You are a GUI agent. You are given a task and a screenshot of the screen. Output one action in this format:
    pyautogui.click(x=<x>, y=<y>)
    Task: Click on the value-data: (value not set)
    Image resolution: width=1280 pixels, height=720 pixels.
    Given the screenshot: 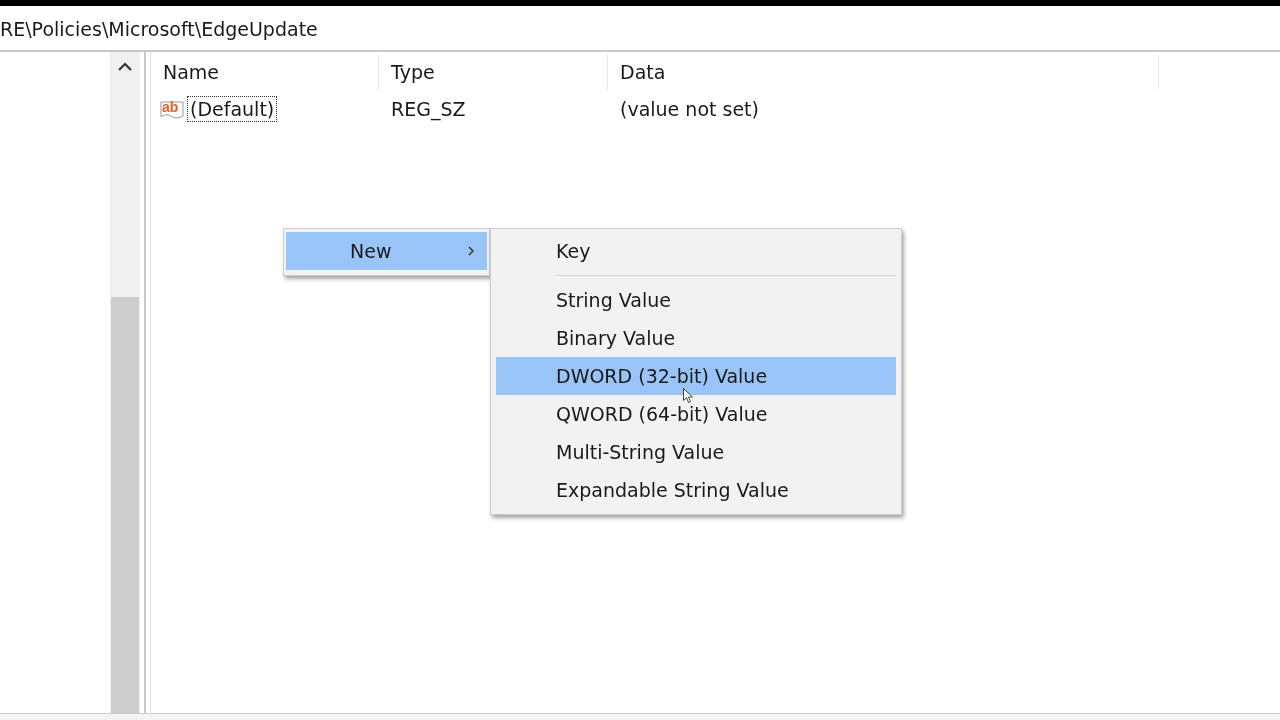 What is the action you would take?
    pyautogui.click(x=689, y=109)
    